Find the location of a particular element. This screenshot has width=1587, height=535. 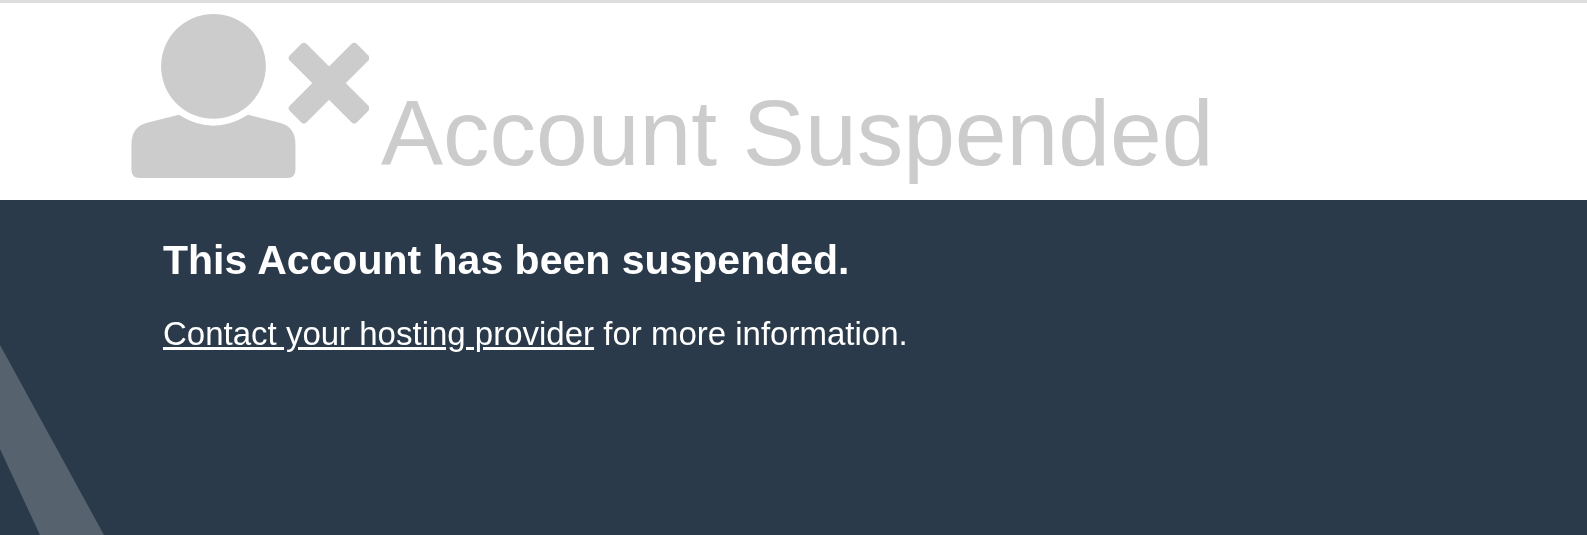

notice-heading: This Account has been suspended. is located at coordinates (507, 260).